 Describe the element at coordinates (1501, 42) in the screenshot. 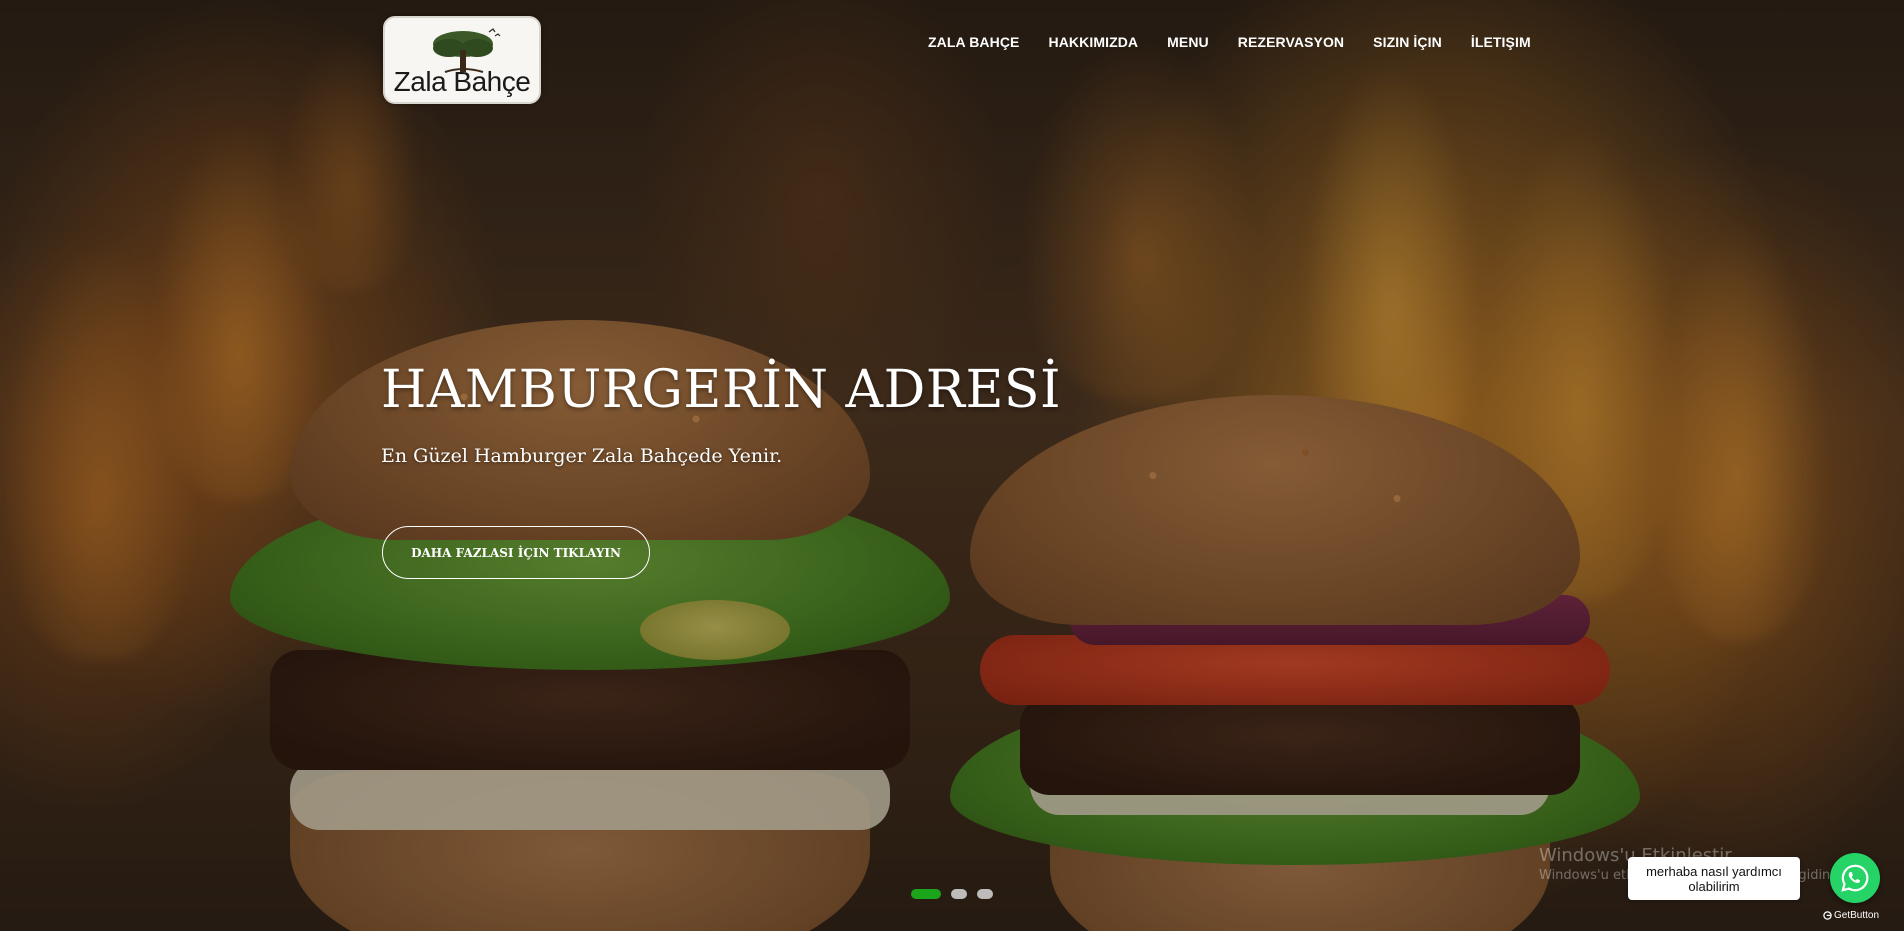

I see `nav-item-iletisim: İLETIŞIM` at that location.